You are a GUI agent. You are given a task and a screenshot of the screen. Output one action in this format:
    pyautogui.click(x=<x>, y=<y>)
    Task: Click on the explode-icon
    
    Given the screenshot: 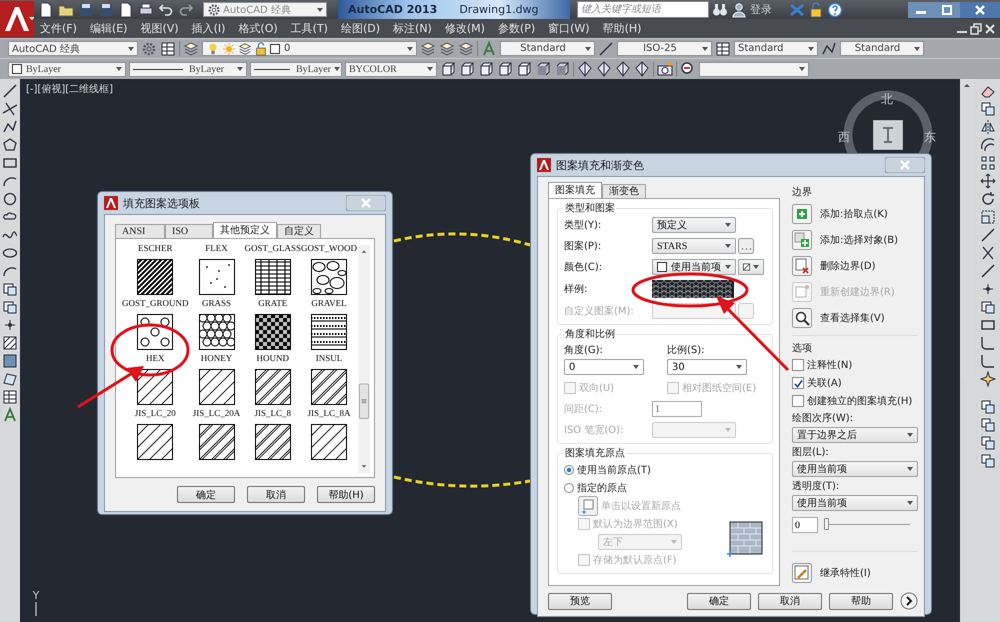 What is the action you would take?
    pyautogui.click(x=988, y=379)
    